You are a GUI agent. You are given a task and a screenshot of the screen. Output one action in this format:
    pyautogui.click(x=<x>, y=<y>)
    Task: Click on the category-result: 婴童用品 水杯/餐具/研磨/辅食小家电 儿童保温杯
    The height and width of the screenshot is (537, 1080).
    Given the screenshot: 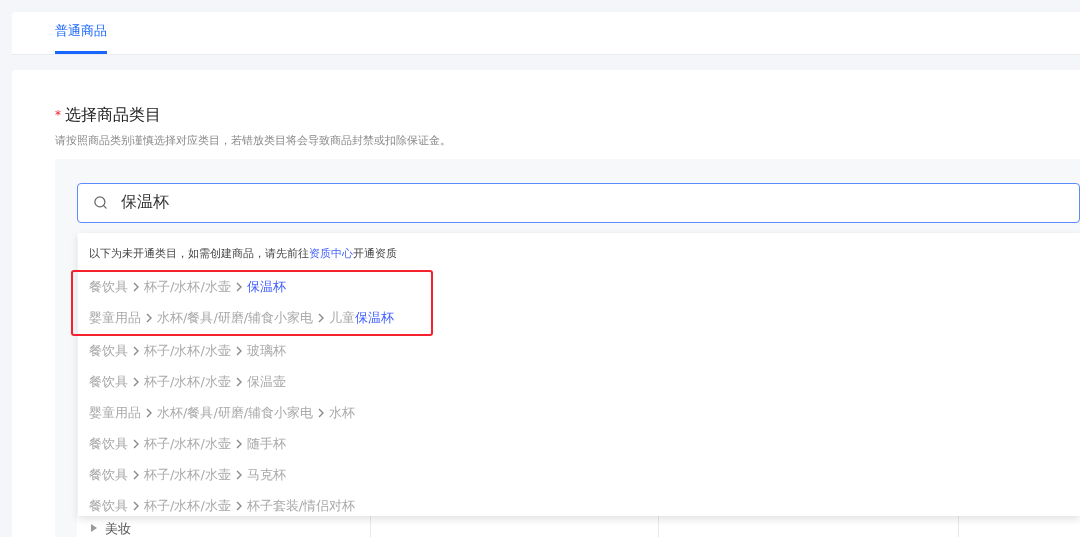 What is the action you would take?
    pyautogui.click(x=260, y=318)
    